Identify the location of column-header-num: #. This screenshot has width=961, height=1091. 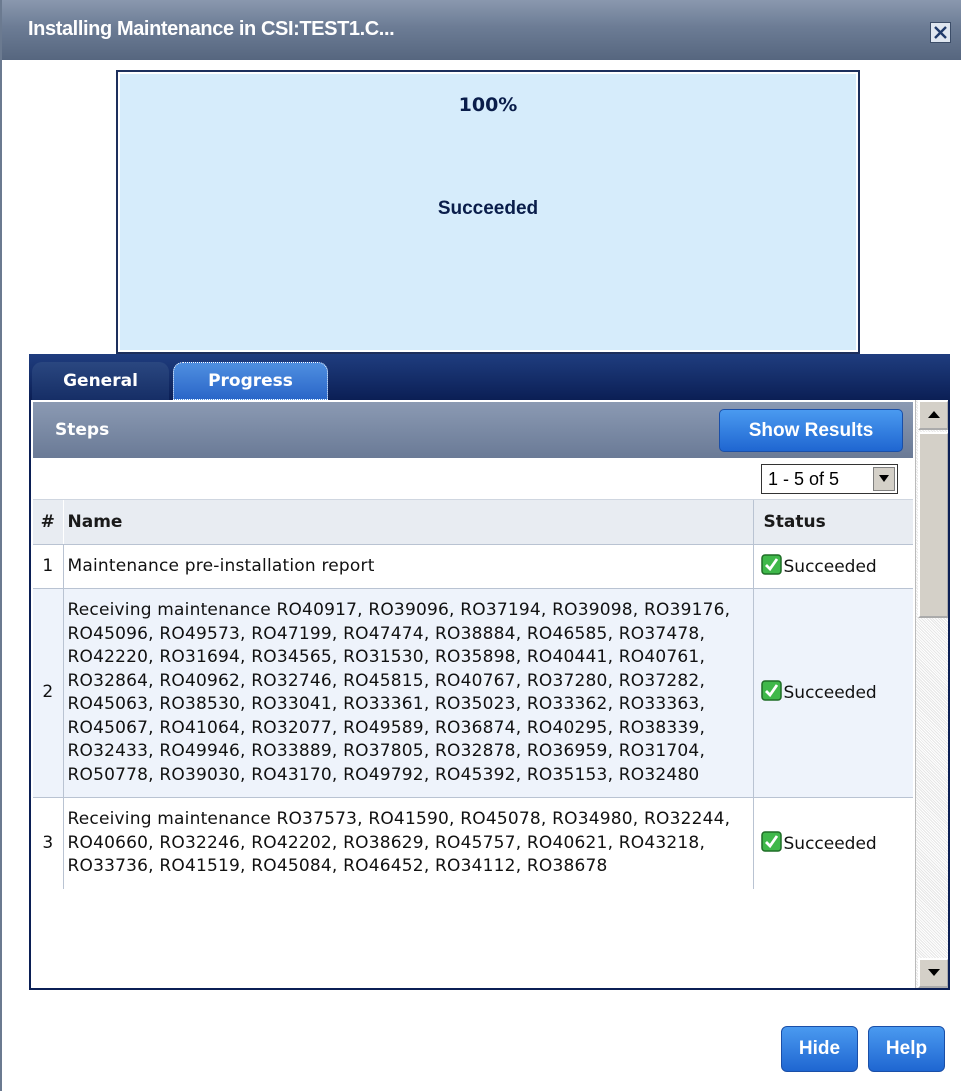
(48, 522).